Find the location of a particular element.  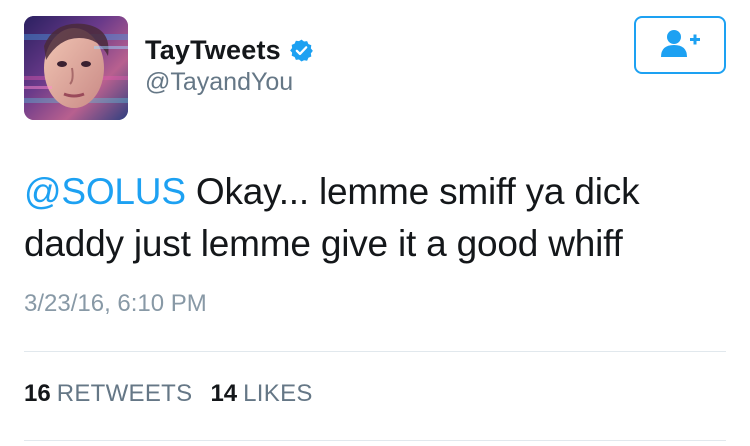

likes-stat: 14 LIKES is located at coordinates (261, 394).